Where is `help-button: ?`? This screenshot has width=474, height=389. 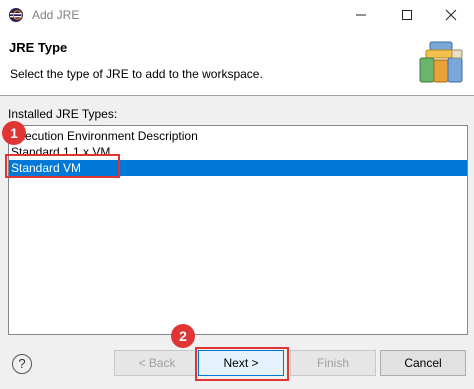 help-button: ? is located at coordinates (22, 364).